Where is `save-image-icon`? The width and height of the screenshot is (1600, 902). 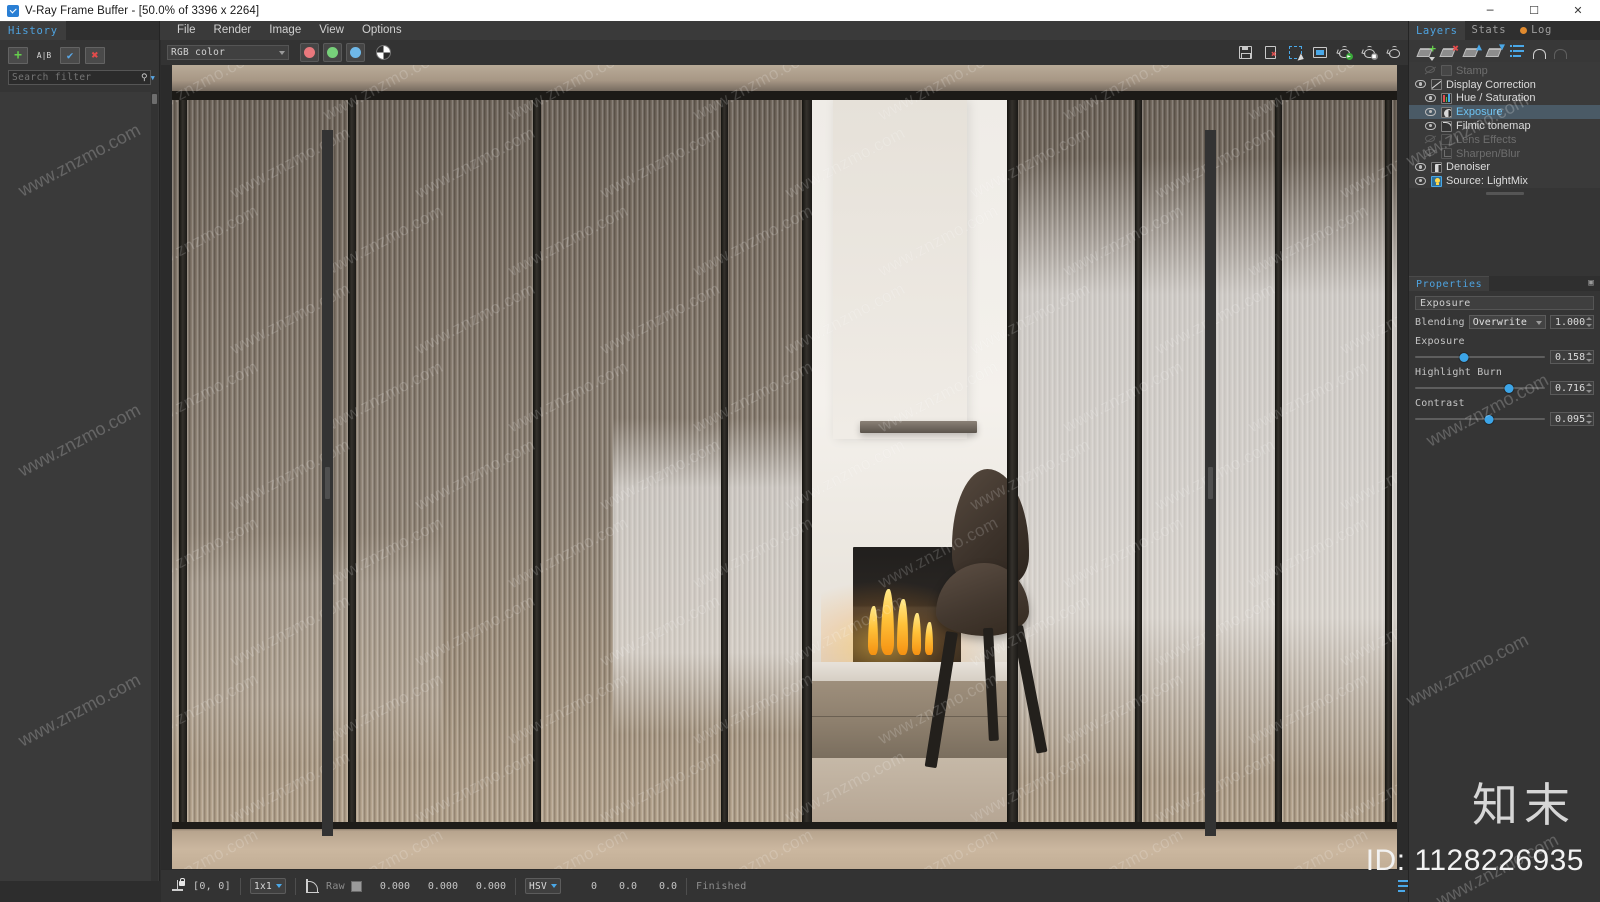
save-image-icon is located at coordinates (1245, 53).